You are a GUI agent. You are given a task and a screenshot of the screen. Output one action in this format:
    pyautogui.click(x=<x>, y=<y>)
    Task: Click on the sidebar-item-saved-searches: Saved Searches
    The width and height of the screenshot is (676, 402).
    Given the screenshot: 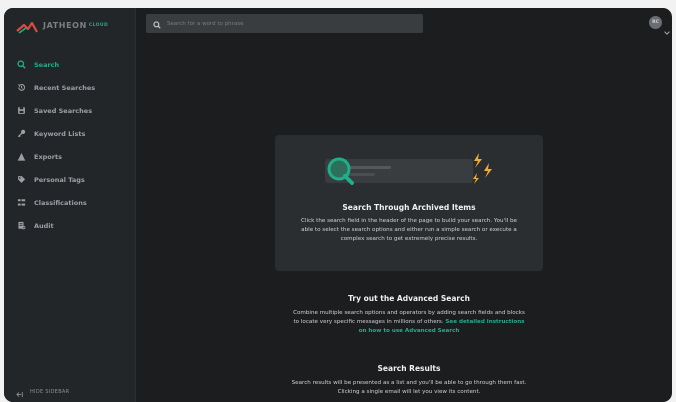 What is the action you would take?
    pyautogui.click(x=70, y=110)
    